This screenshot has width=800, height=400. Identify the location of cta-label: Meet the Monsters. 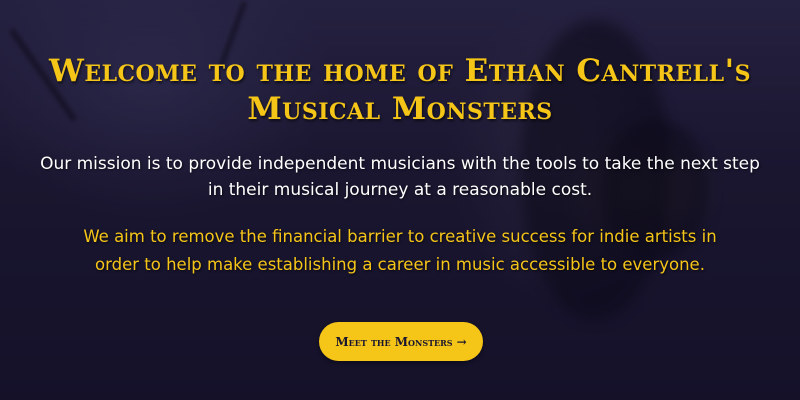
(394, 342).